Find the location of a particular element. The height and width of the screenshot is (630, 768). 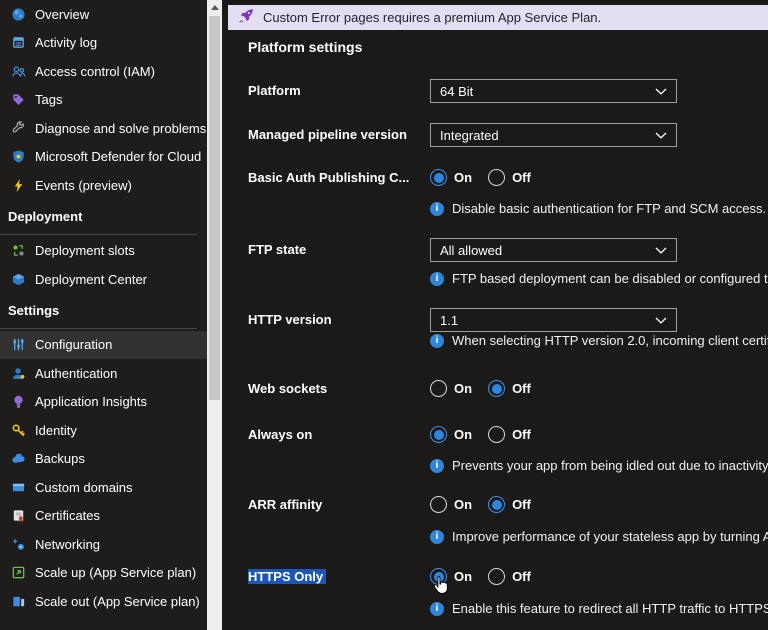

sidebar-item-application-insights: Application Insights is located at coordinates (103, 402).